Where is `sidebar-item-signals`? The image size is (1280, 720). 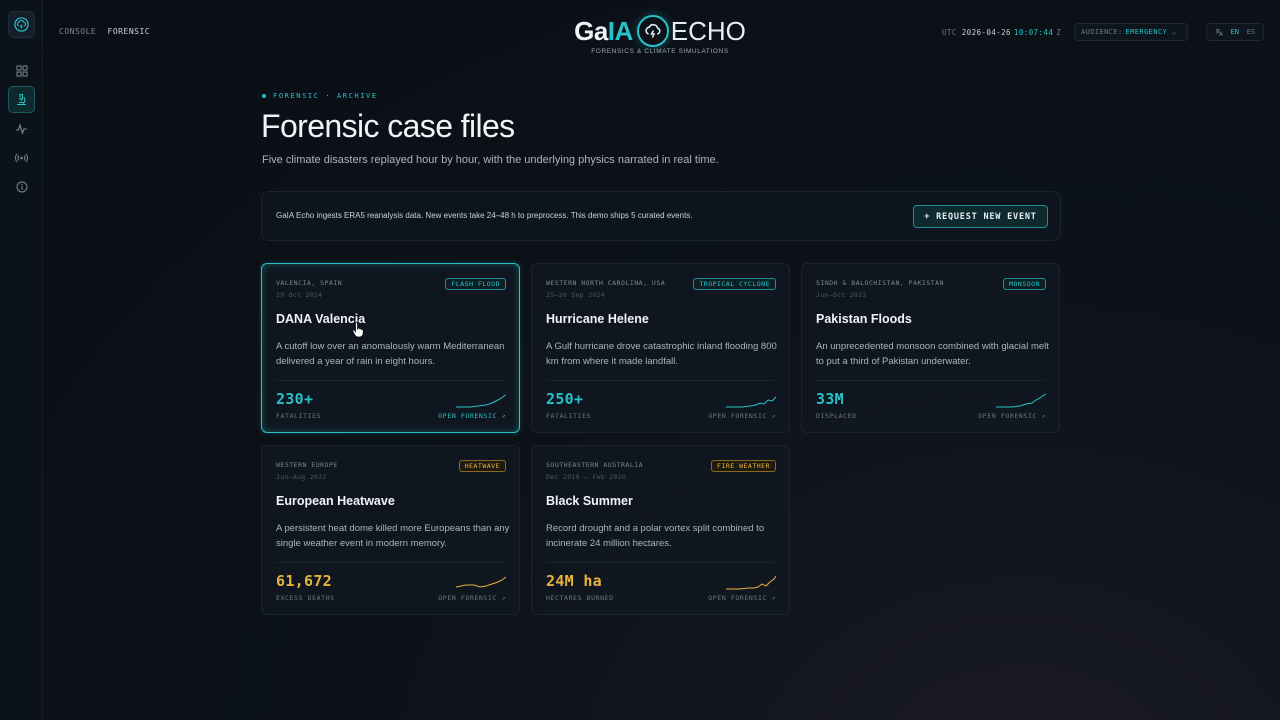 sidebar-item-signals is located at coordinates (21, 128).